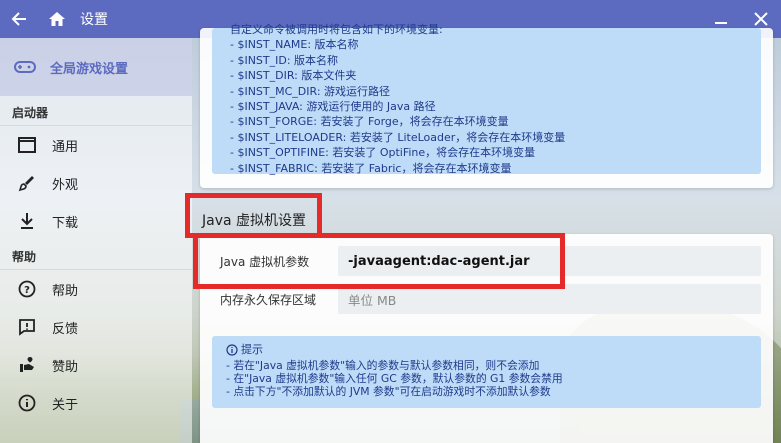 Image resolution: width=781 pixels, height=443 pixels. Describe the element at coordinates (96, 289) in the screenshot. I see `sidebar-item-help: ? 帮助` at that location.